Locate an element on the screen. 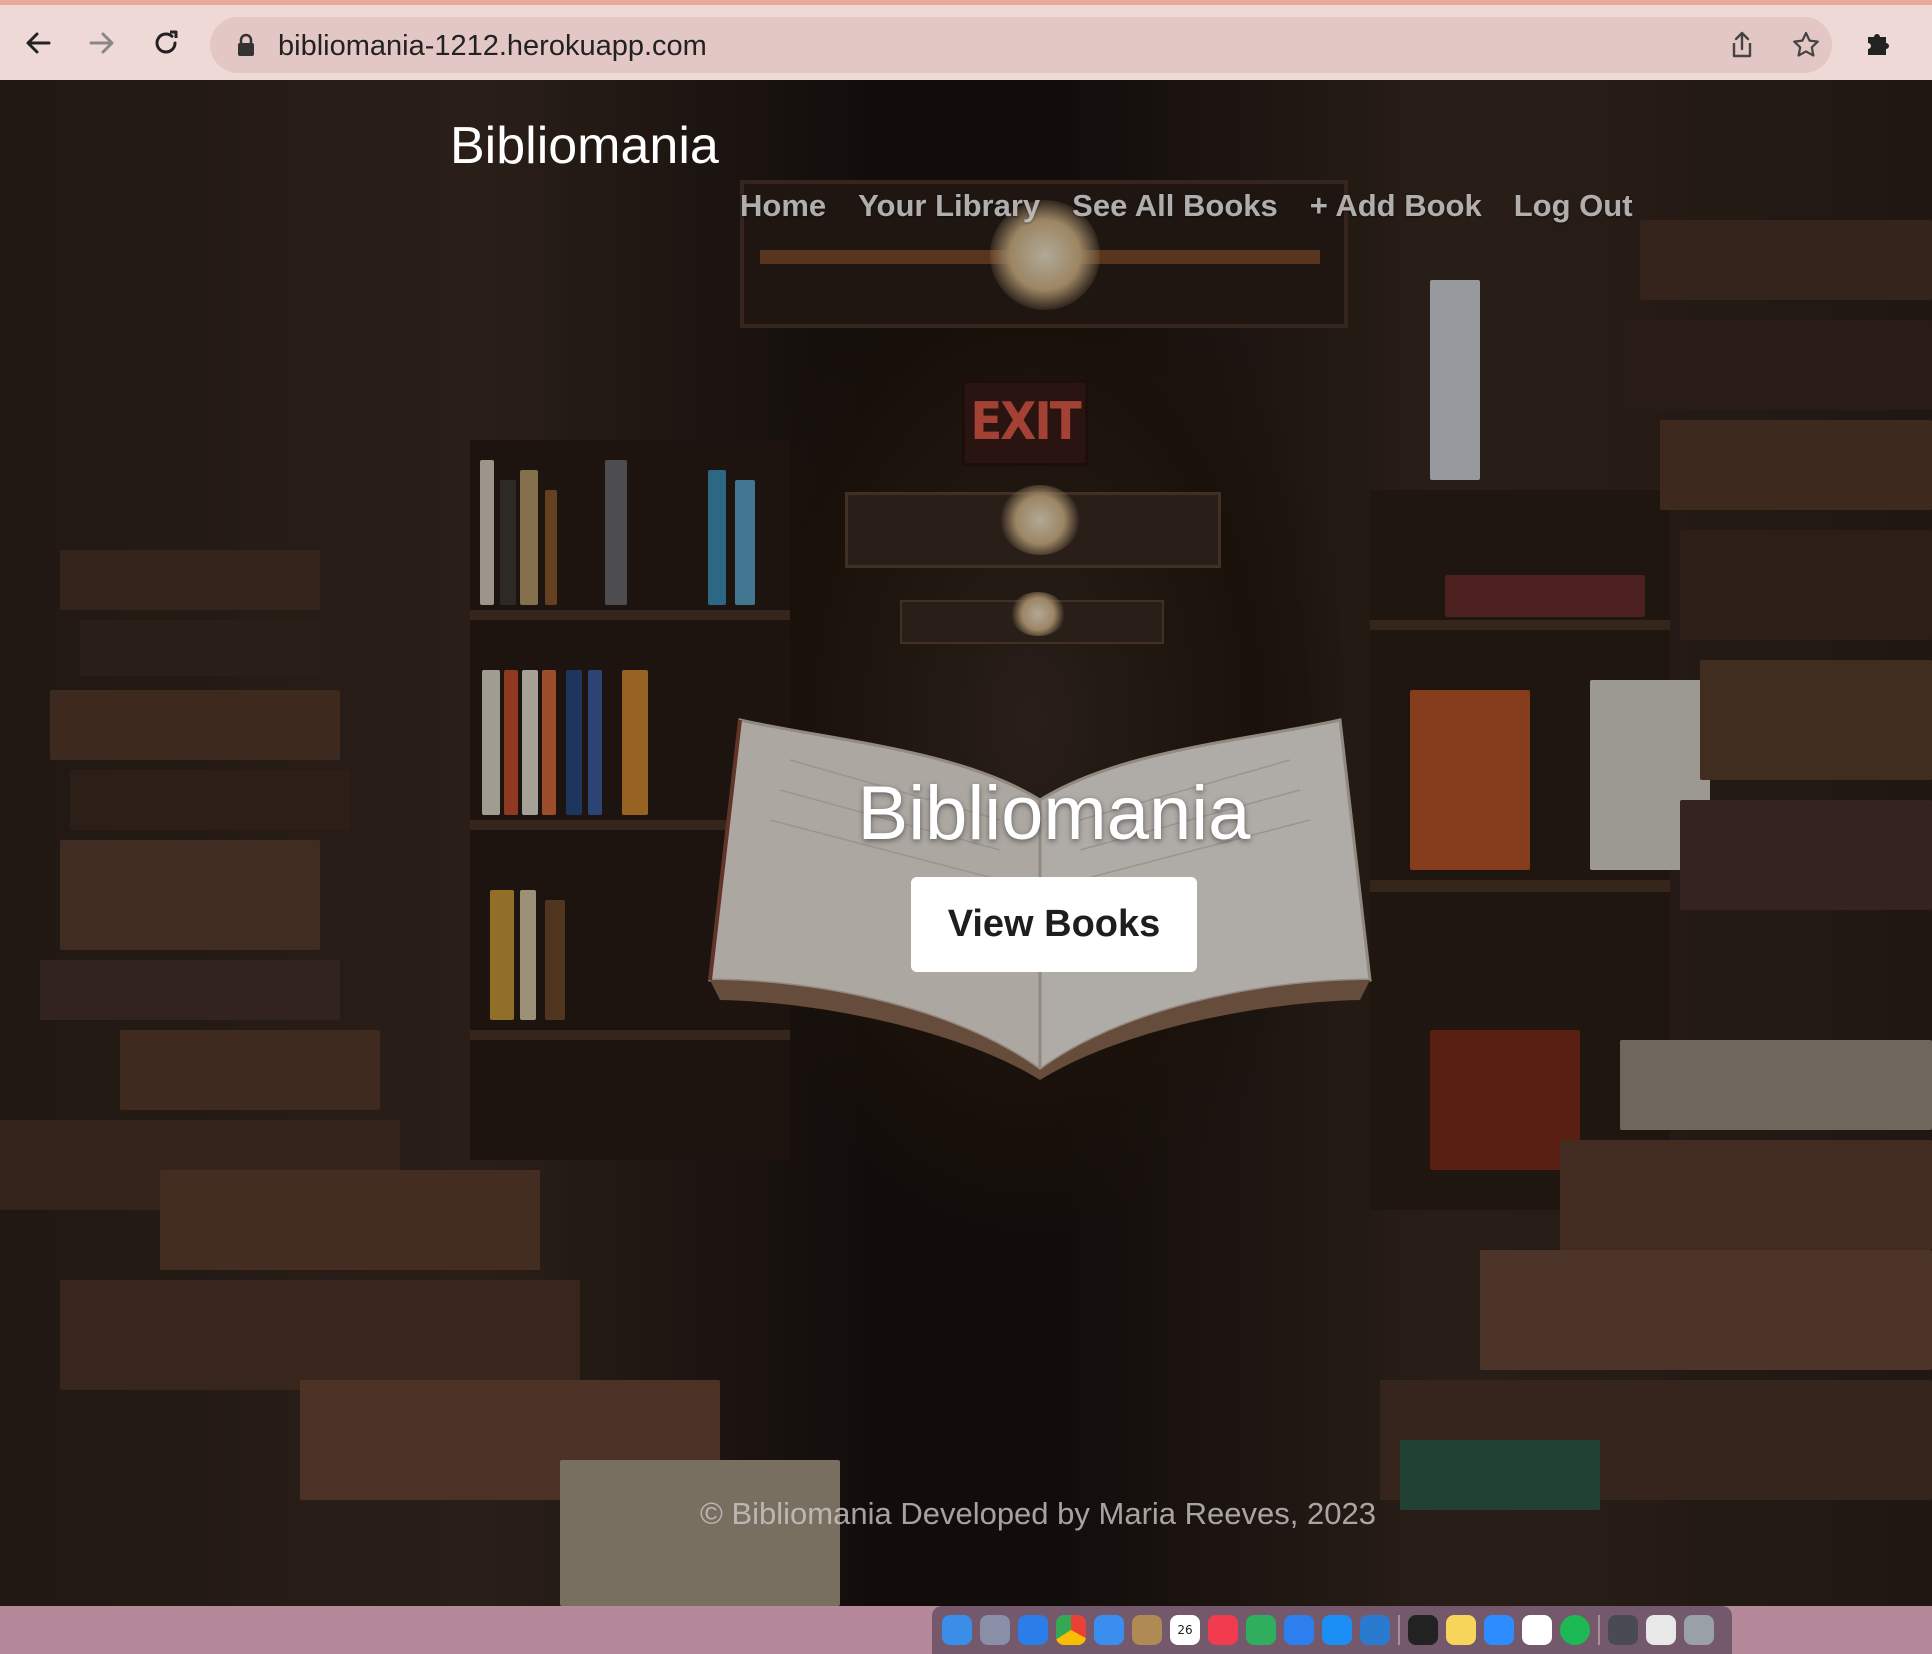  chrome-icon is located at coordinates (1071, 1630).